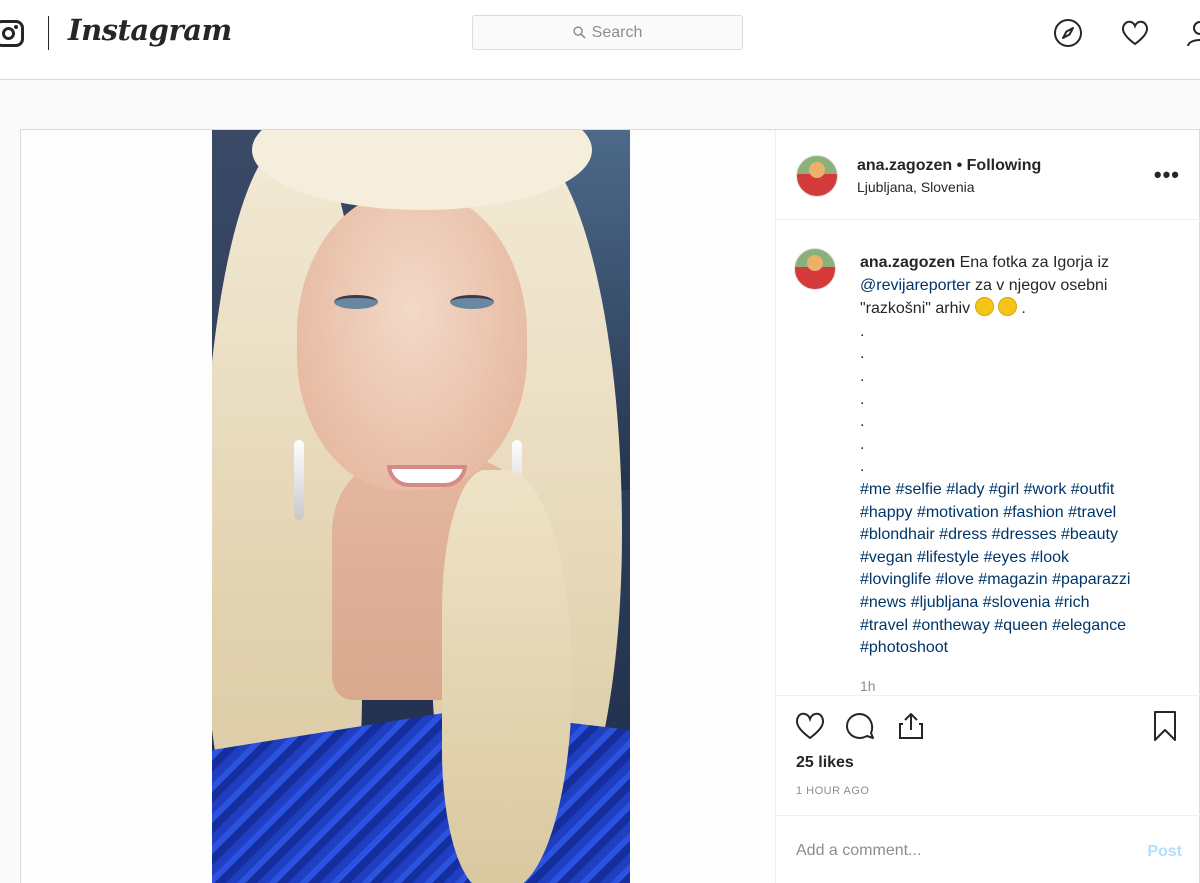 The image size is (1200, 883). I want to click on top-navigation-bar: Instagram Search, so click(600, 40).